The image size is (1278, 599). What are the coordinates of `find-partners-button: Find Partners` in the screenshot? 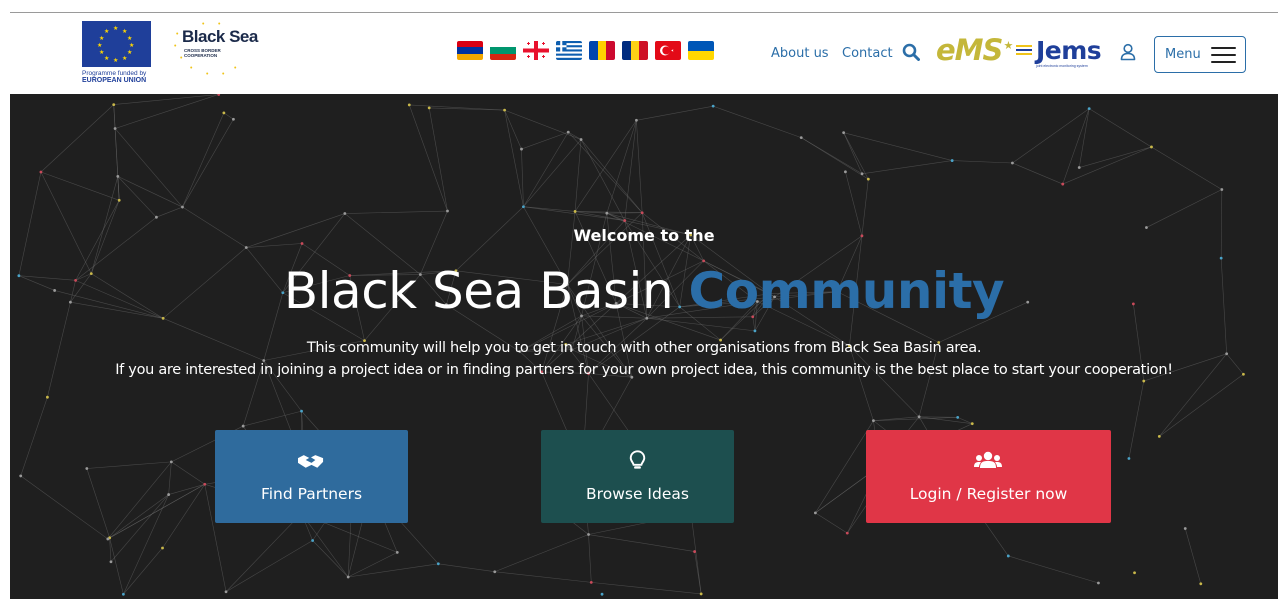 It's located at (311, 476).